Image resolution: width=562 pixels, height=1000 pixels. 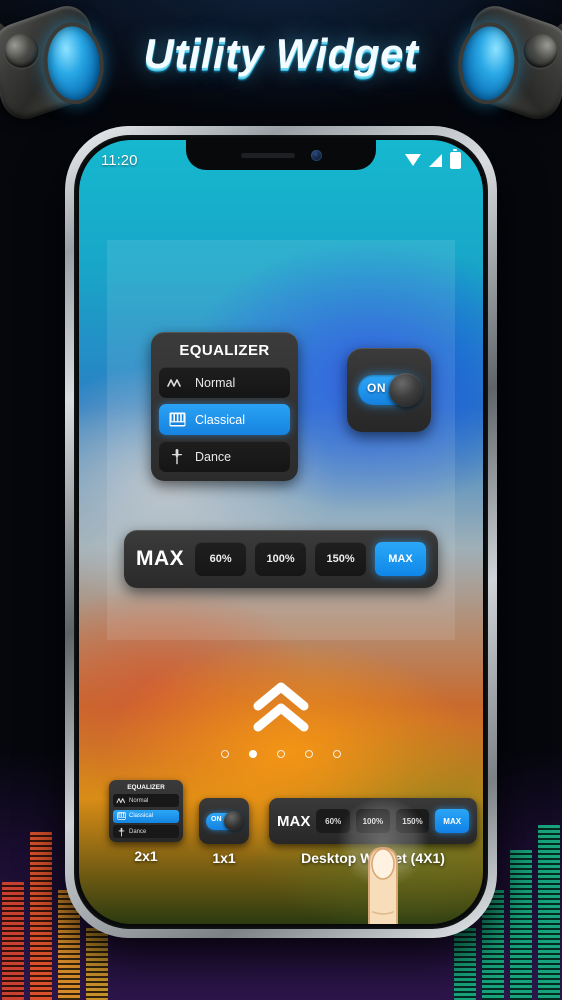 What do you see at coordinates (213, 456) in the screenshot?
I see `equalizer-preset-label: Dance` at bounding box center [213, 456].